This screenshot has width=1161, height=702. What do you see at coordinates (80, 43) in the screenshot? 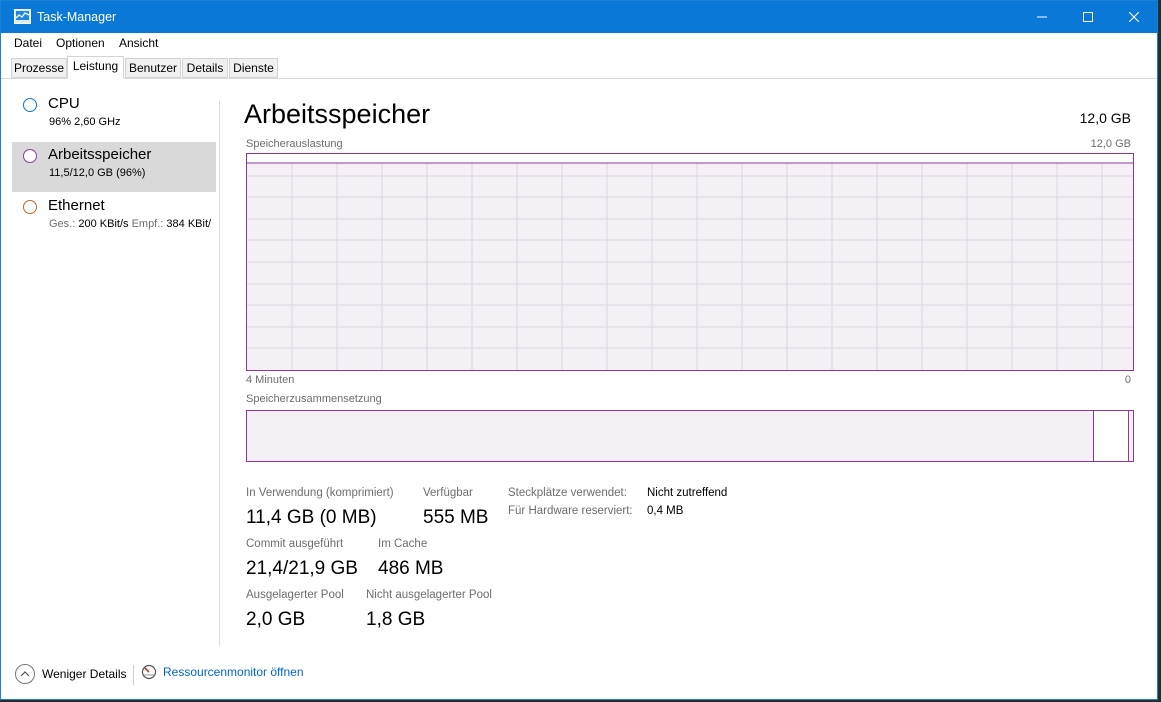
I see `menu-optionen: Optionen` at bounding box center [80, 43].